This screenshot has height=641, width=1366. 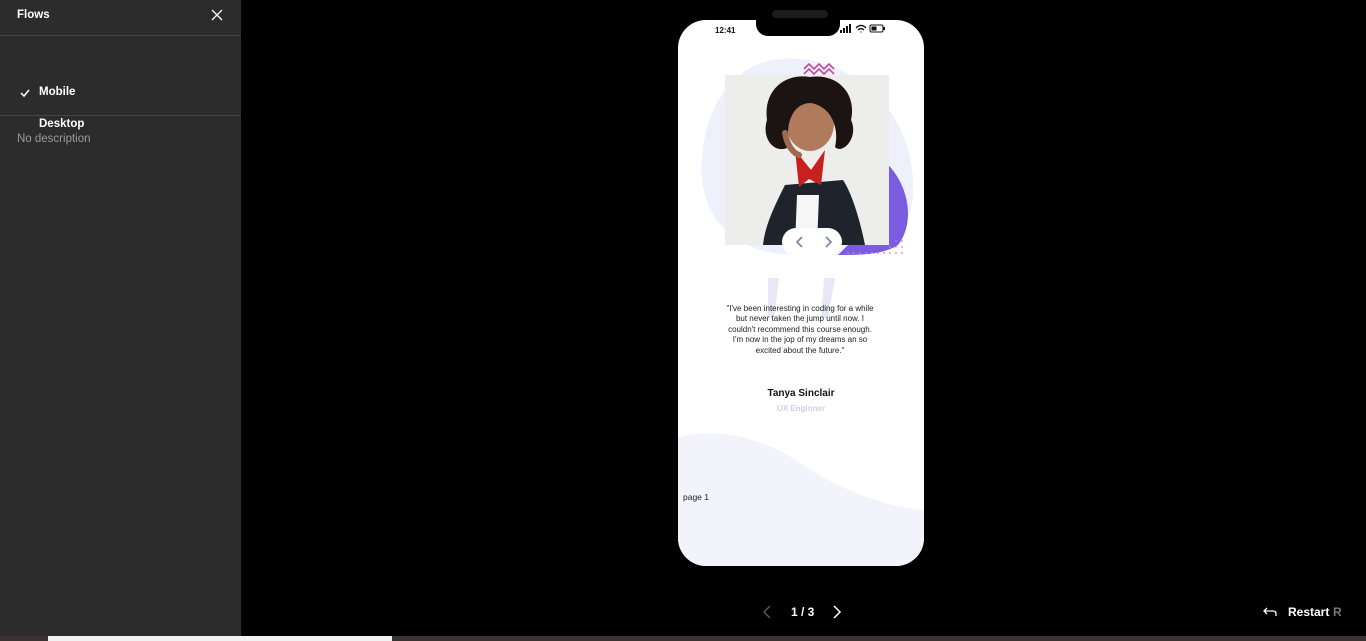 What do you see at coordinates (220, 638) in the screenshot?
I see `bottom-strip-segment` at bounding box center [220, 638].